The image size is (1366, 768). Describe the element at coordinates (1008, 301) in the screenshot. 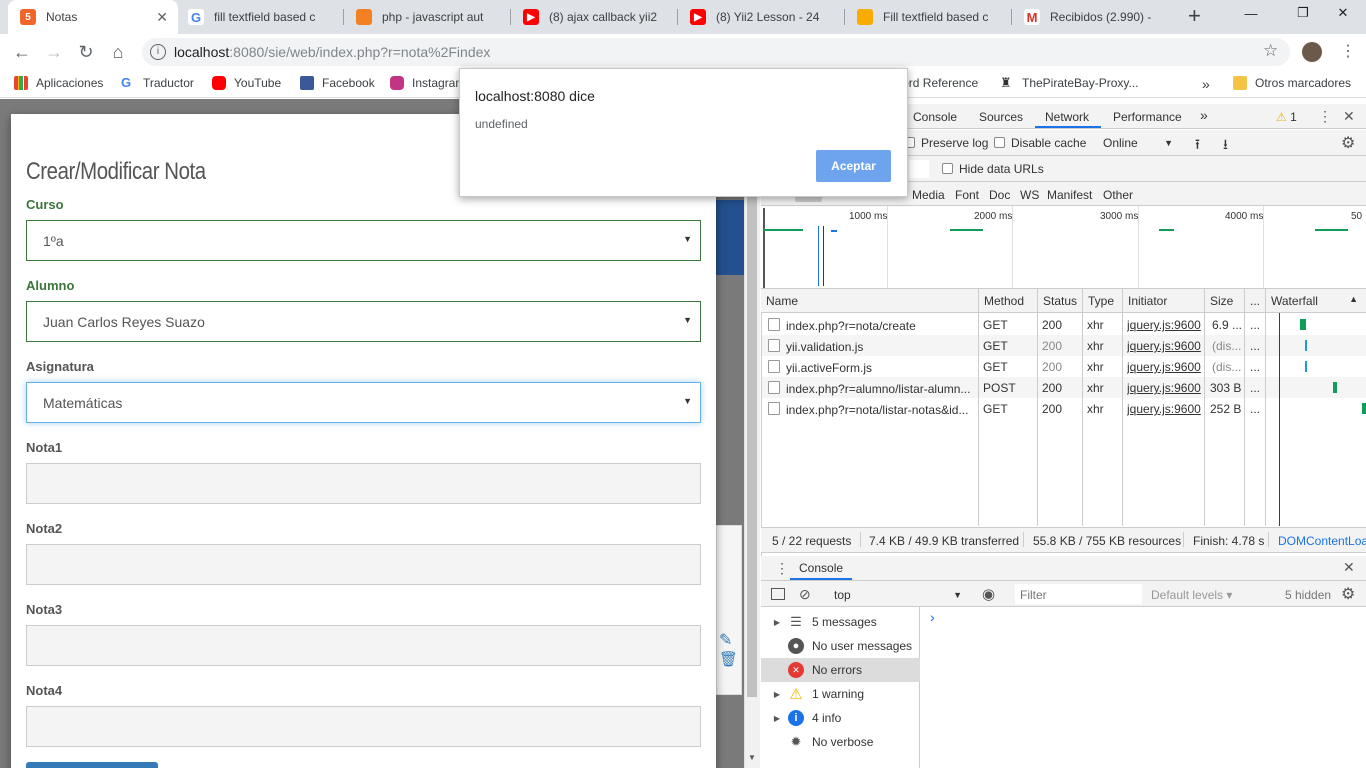

I see `col-method: Method` at that location.